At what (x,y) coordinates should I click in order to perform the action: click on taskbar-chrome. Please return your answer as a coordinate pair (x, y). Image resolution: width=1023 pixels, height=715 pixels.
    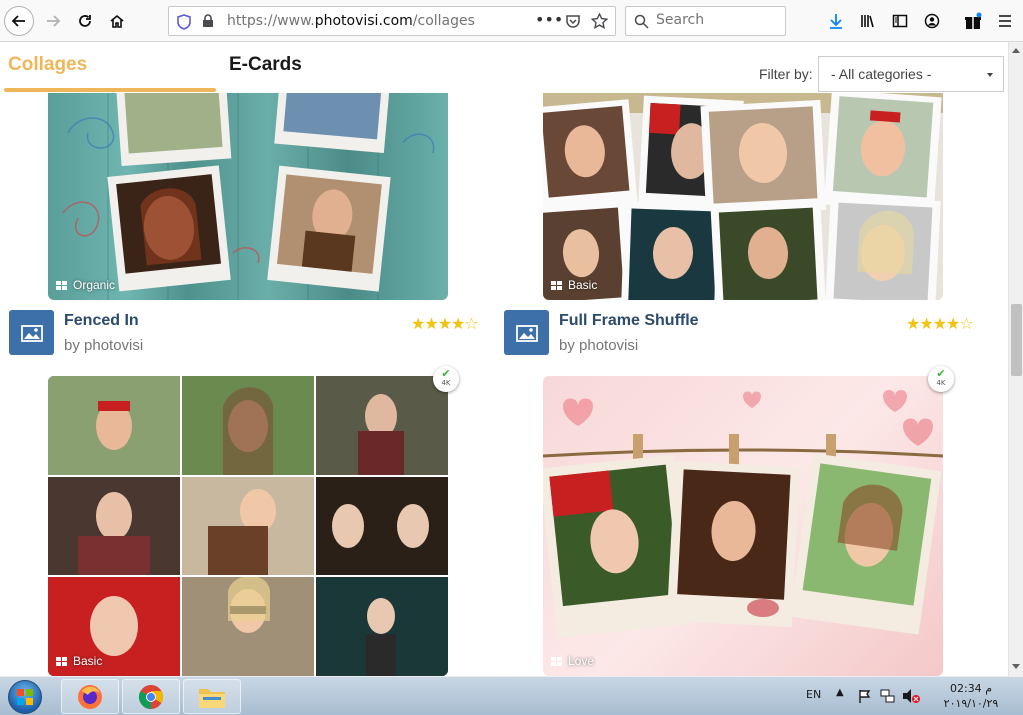
    Looking at the image, I should click on (151, 696).